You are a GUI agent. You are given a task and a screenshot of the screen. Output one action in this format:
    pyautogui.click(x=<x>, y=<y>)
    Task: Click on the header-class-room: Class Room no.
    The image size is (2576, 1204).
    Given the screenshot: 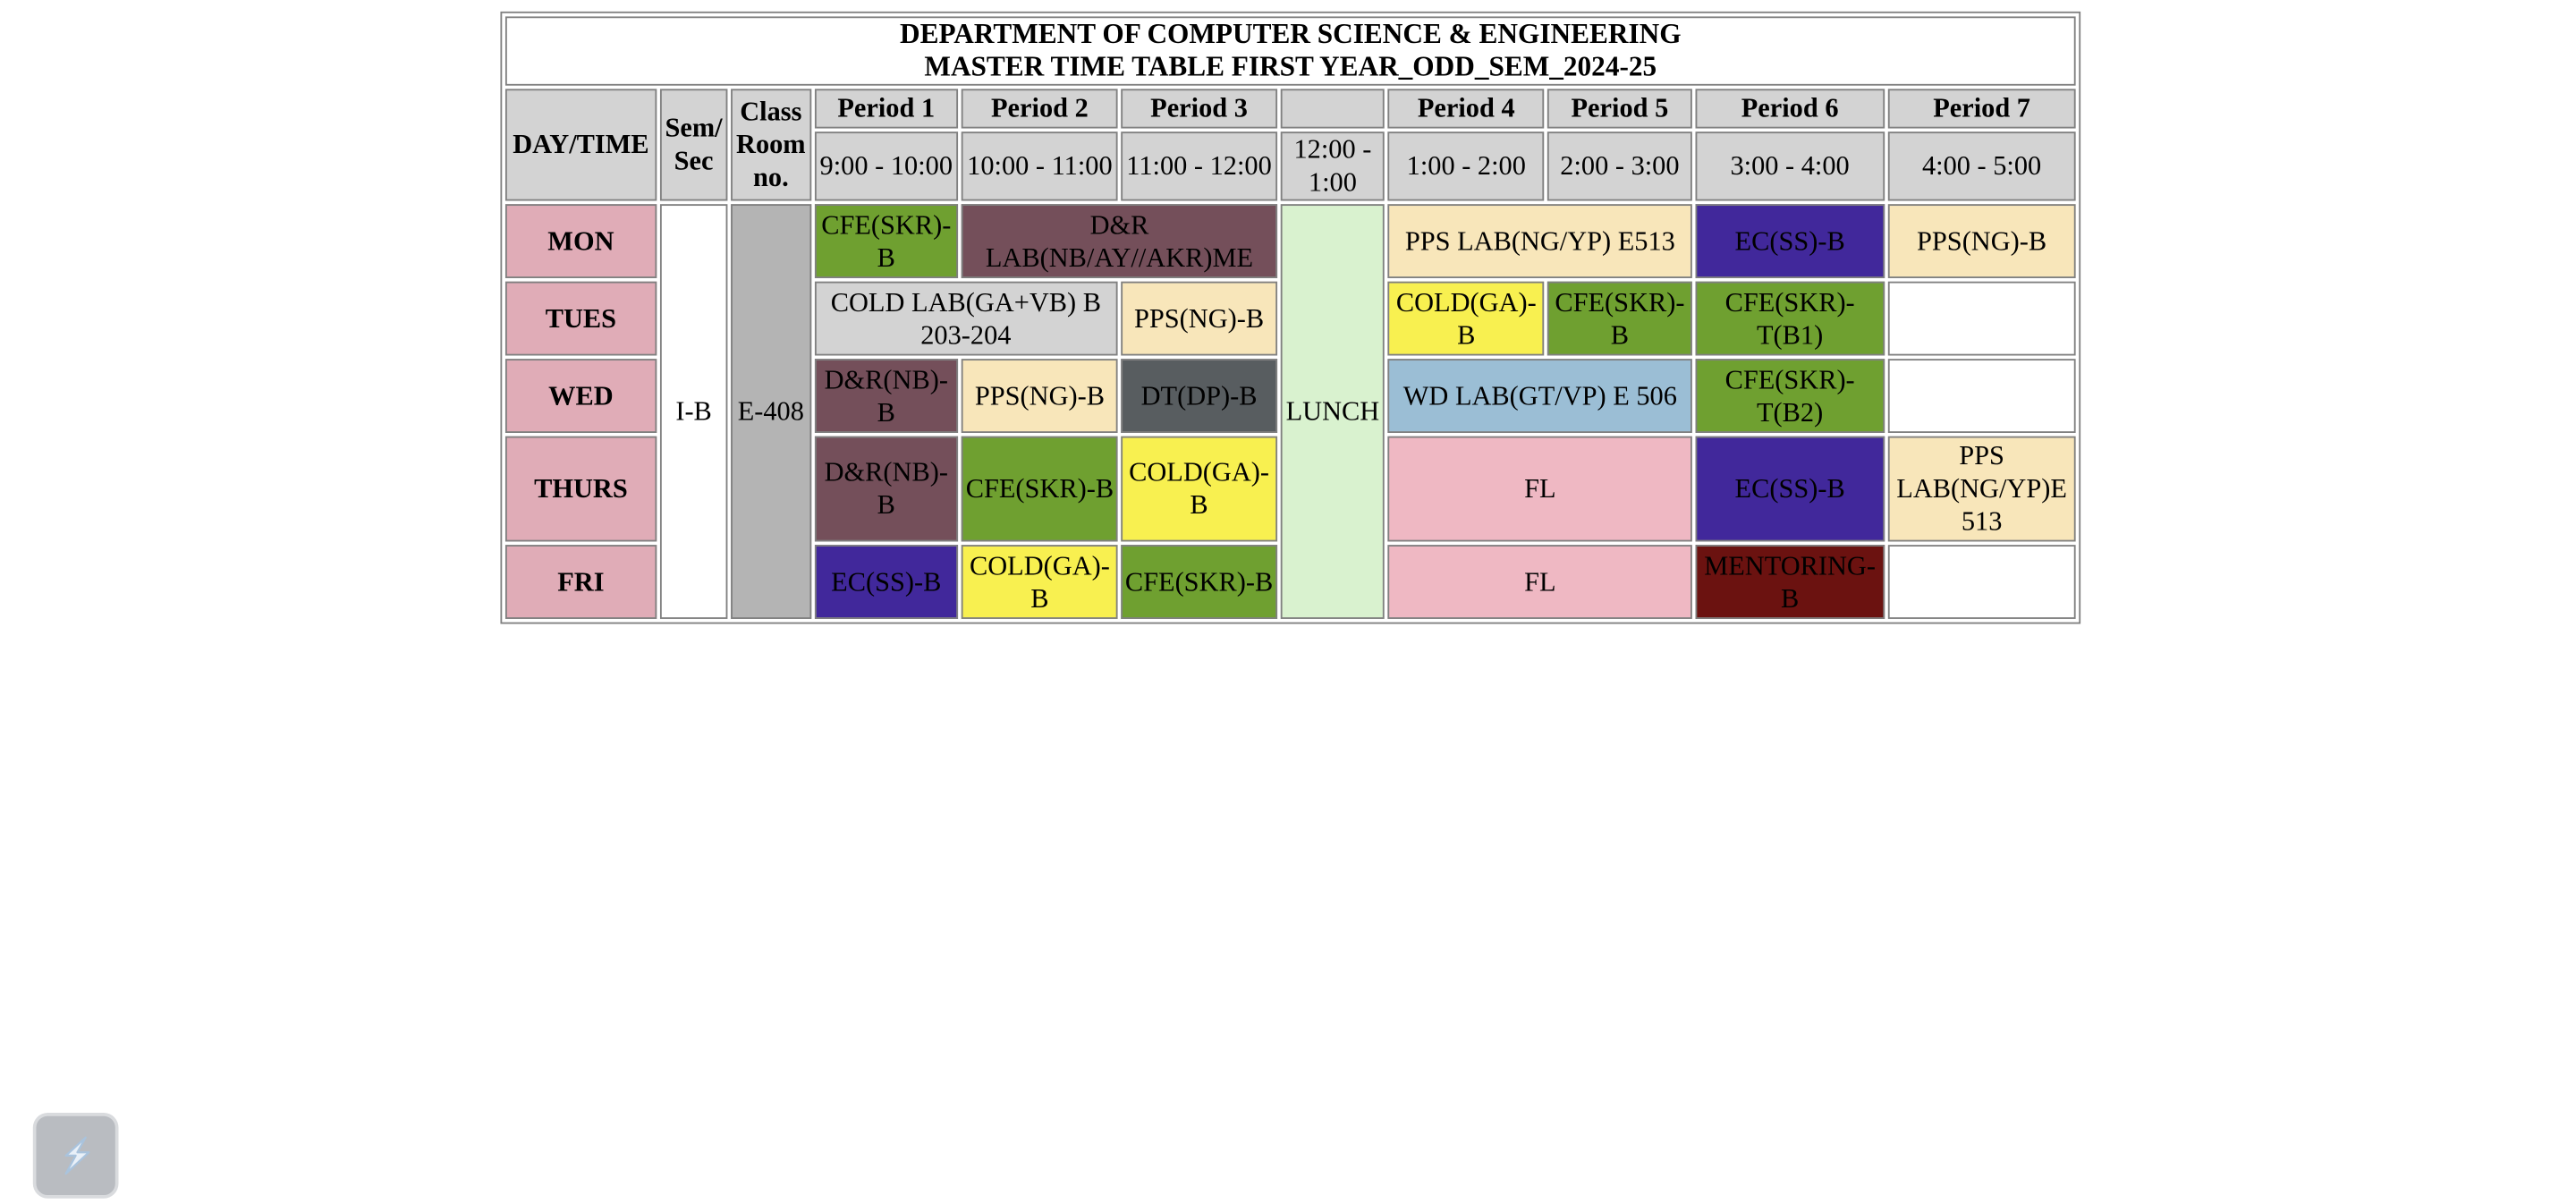 What is the action you would take?
    pyautogui.click(x=771, y=145)
    